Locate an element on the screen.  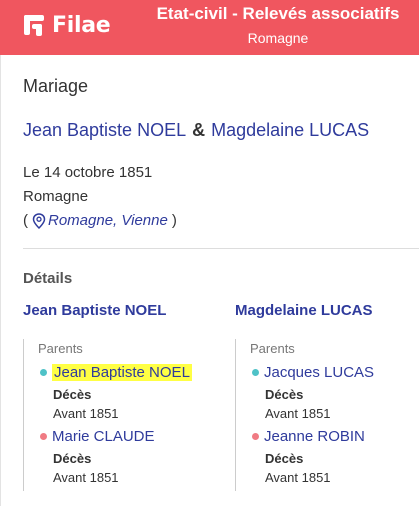
left-person-heading: Jean Baptiste NOEL is located at coordinates (94, 310).